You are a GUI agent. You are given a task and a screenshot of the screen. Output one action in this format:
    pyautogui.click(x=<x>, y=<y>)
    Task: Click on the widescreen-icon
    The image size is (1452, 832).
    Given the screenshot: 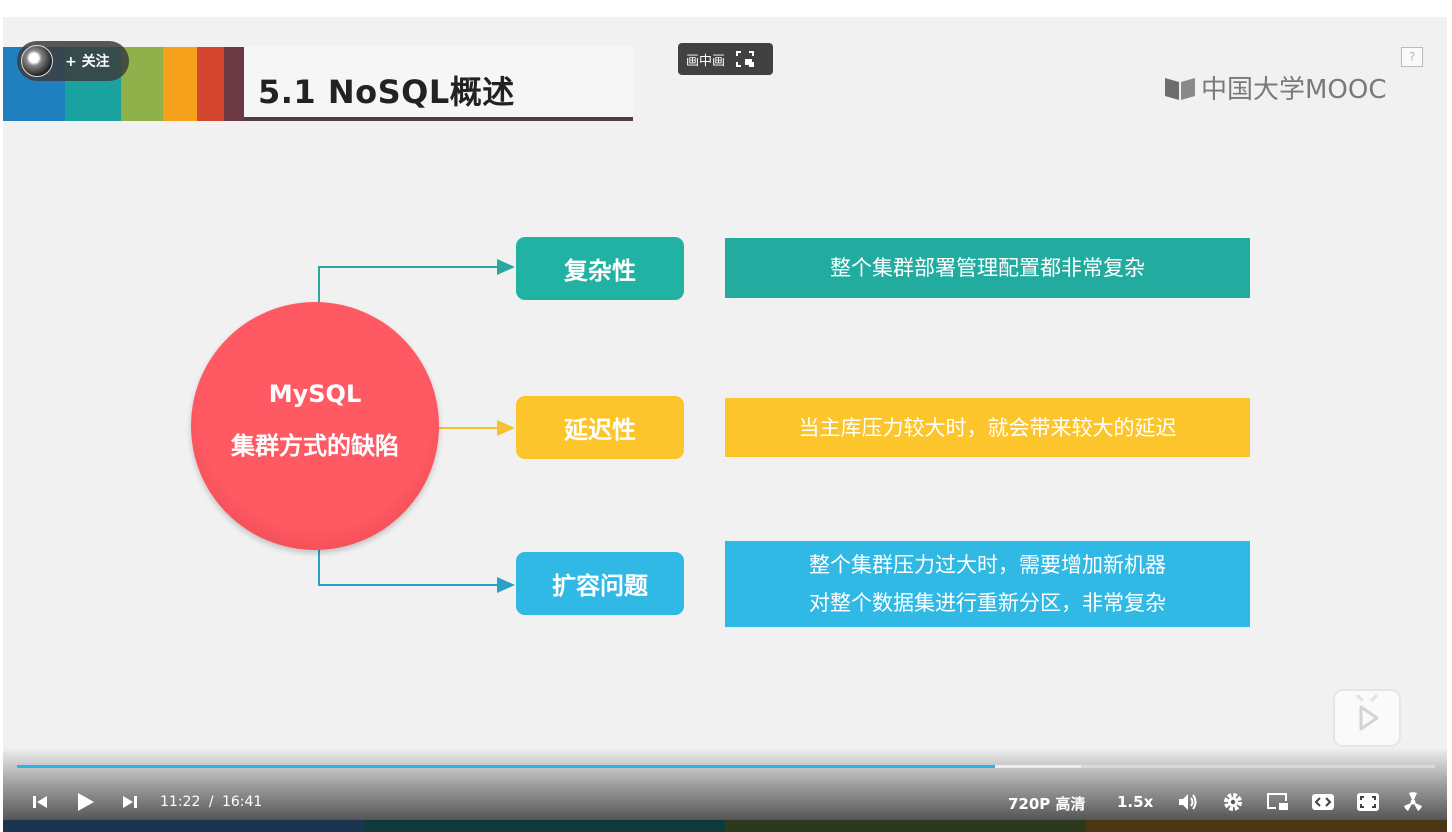 What is the action you would take?
    pyautogui.click(x=1323, y=802)
    